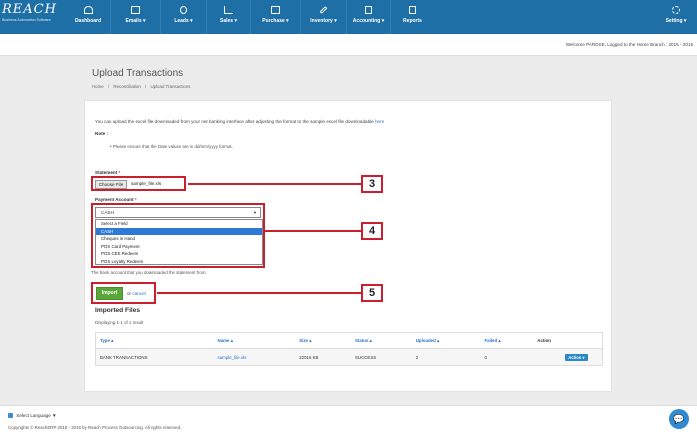  I want to click on or-cancel: or cancel, so click(136, 293).